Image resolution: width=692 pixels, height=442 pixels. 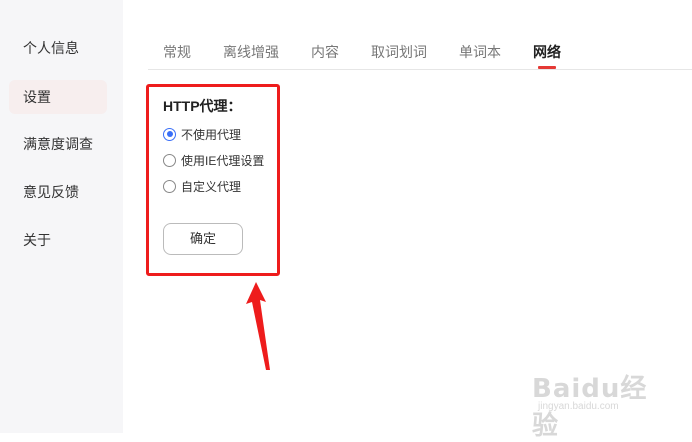 What do you see at coordinates (547, 52) in the screenshot?
I see `tab-network: 网络` at bounding box center [547, 52].